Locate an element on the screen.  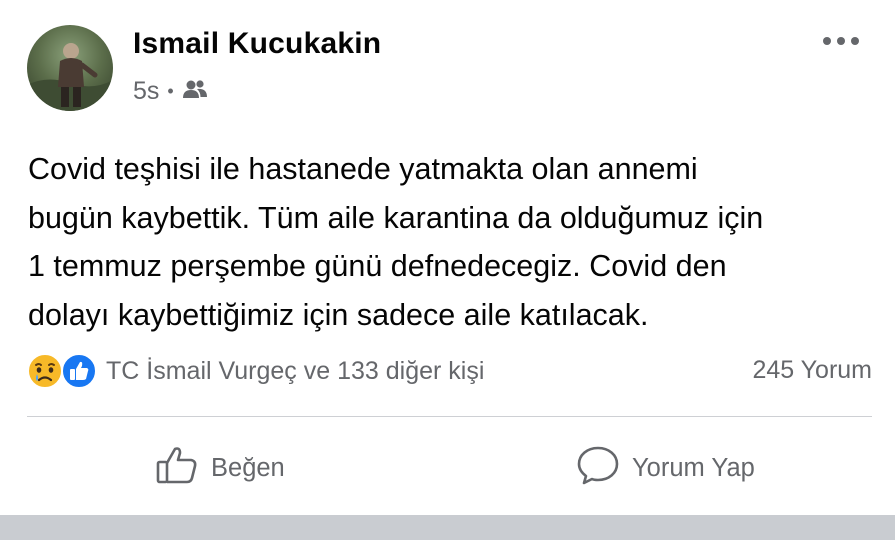
like-button: Beğen is located at coordinates (220, 468).